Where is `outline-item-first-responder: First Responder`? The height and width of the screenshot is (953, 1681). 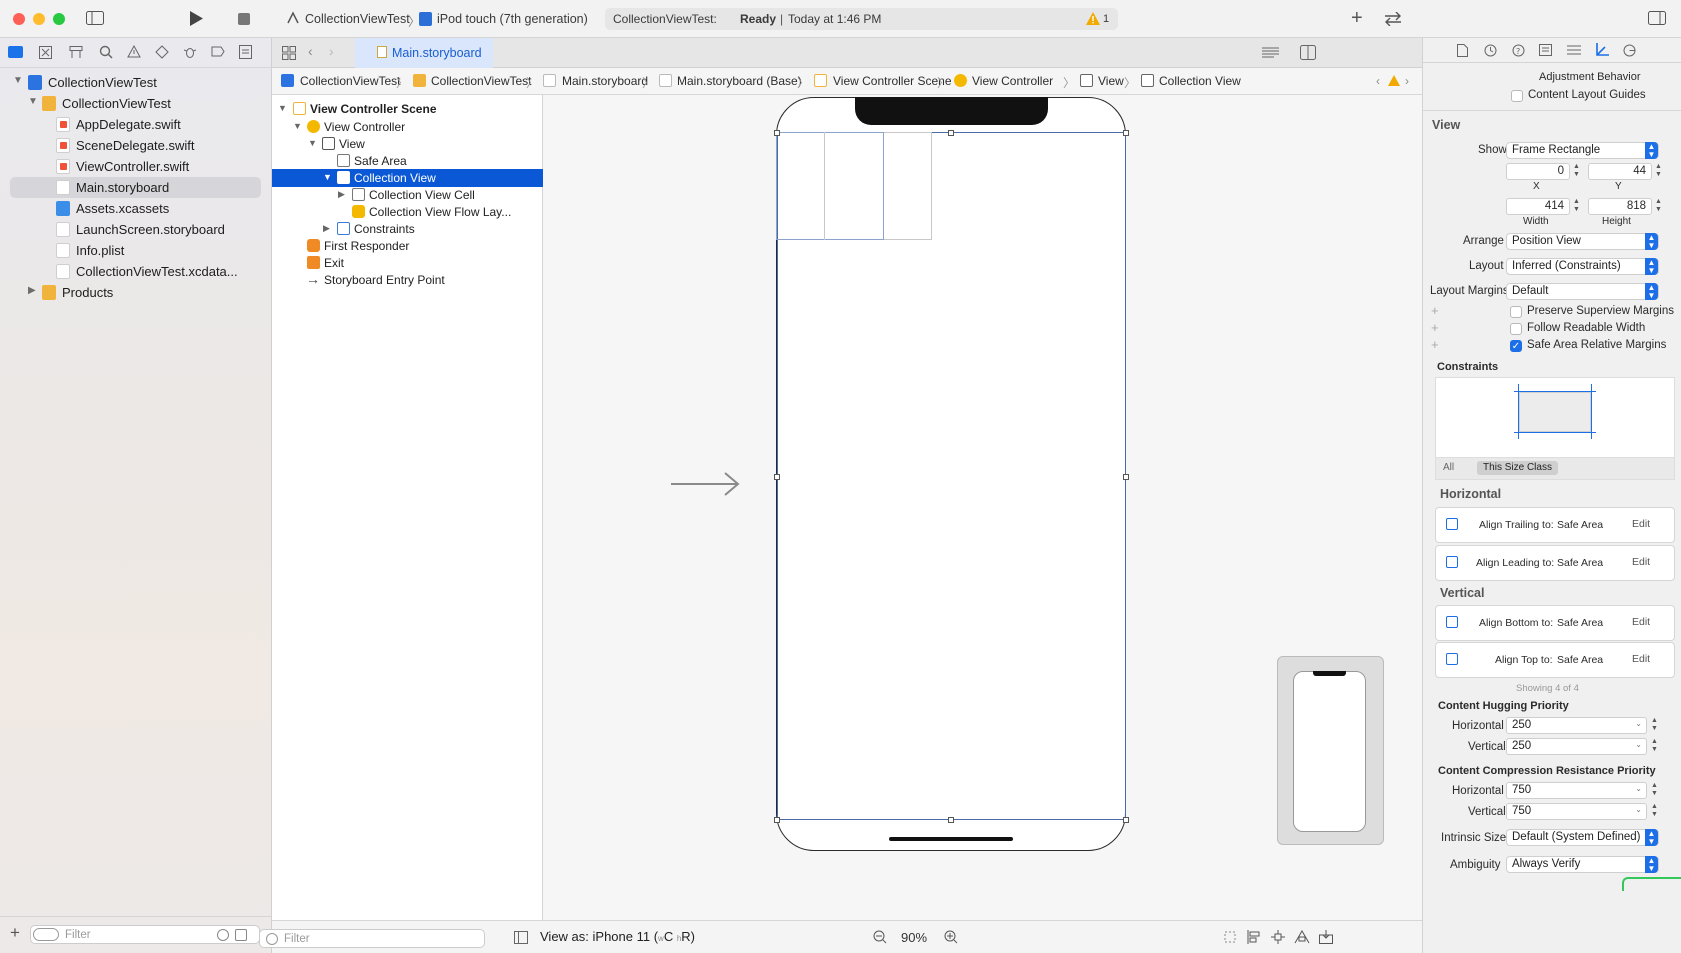 outline-item-first-responder: First Responder is located at coordinates (407, 246).